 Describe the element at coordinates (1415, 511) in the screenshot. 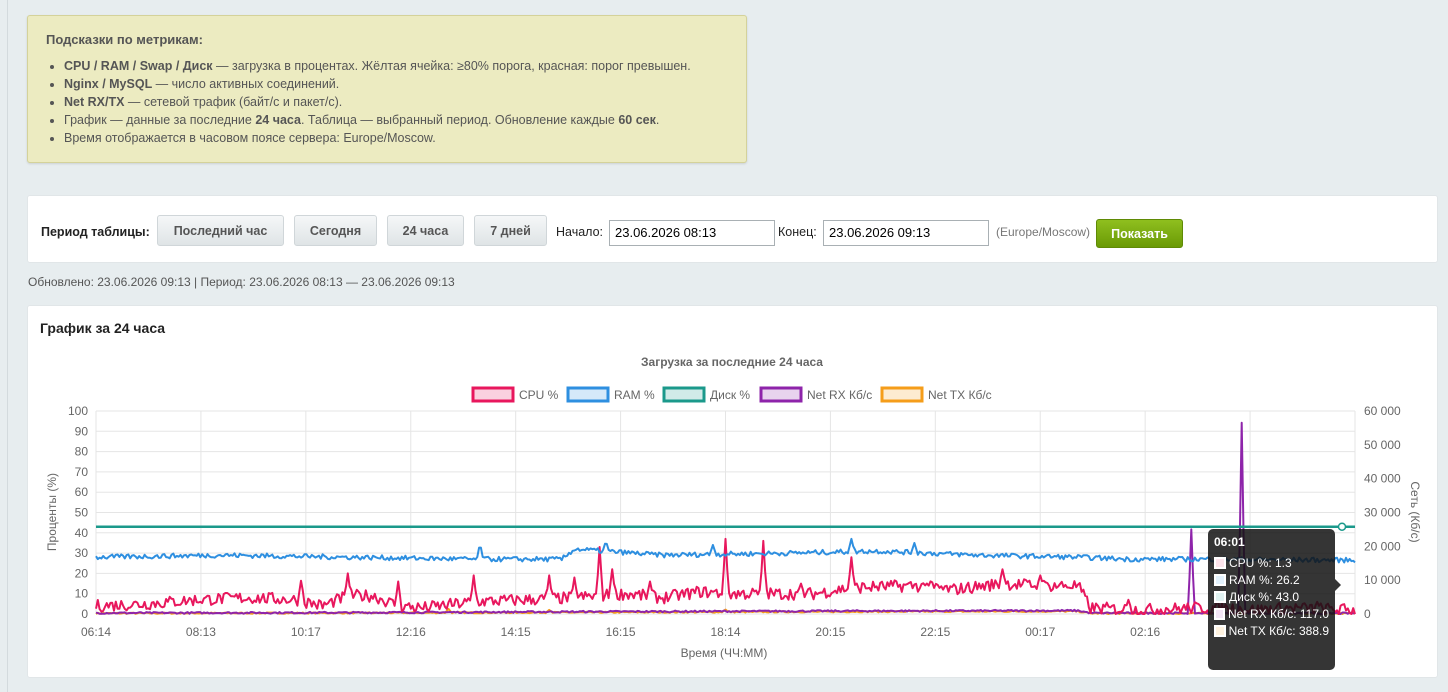

I see `y2-axis-label: Сеть (Кб/с)` at that location.